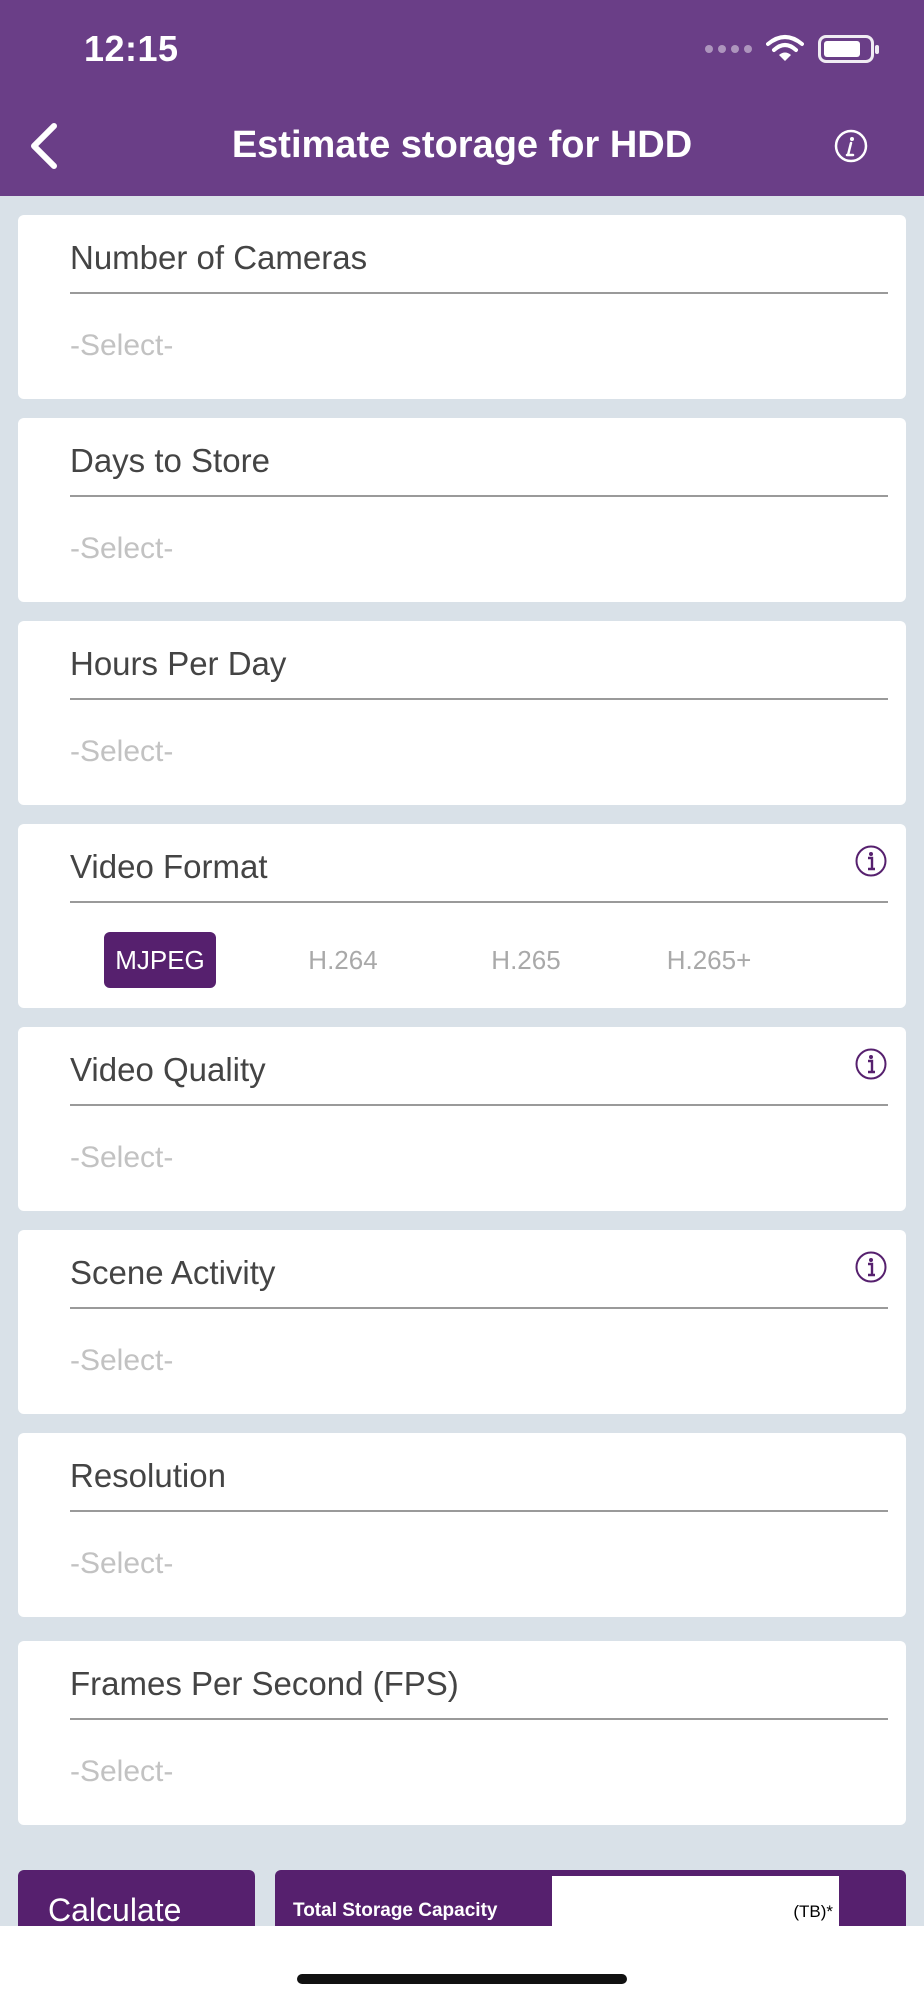 The height and width of the screenshot is (2000, 924). What do you see at coordinates (168, 1069) in the screenshot?
I see `field-label: Video Quality` at bounding box center [168, 1069].